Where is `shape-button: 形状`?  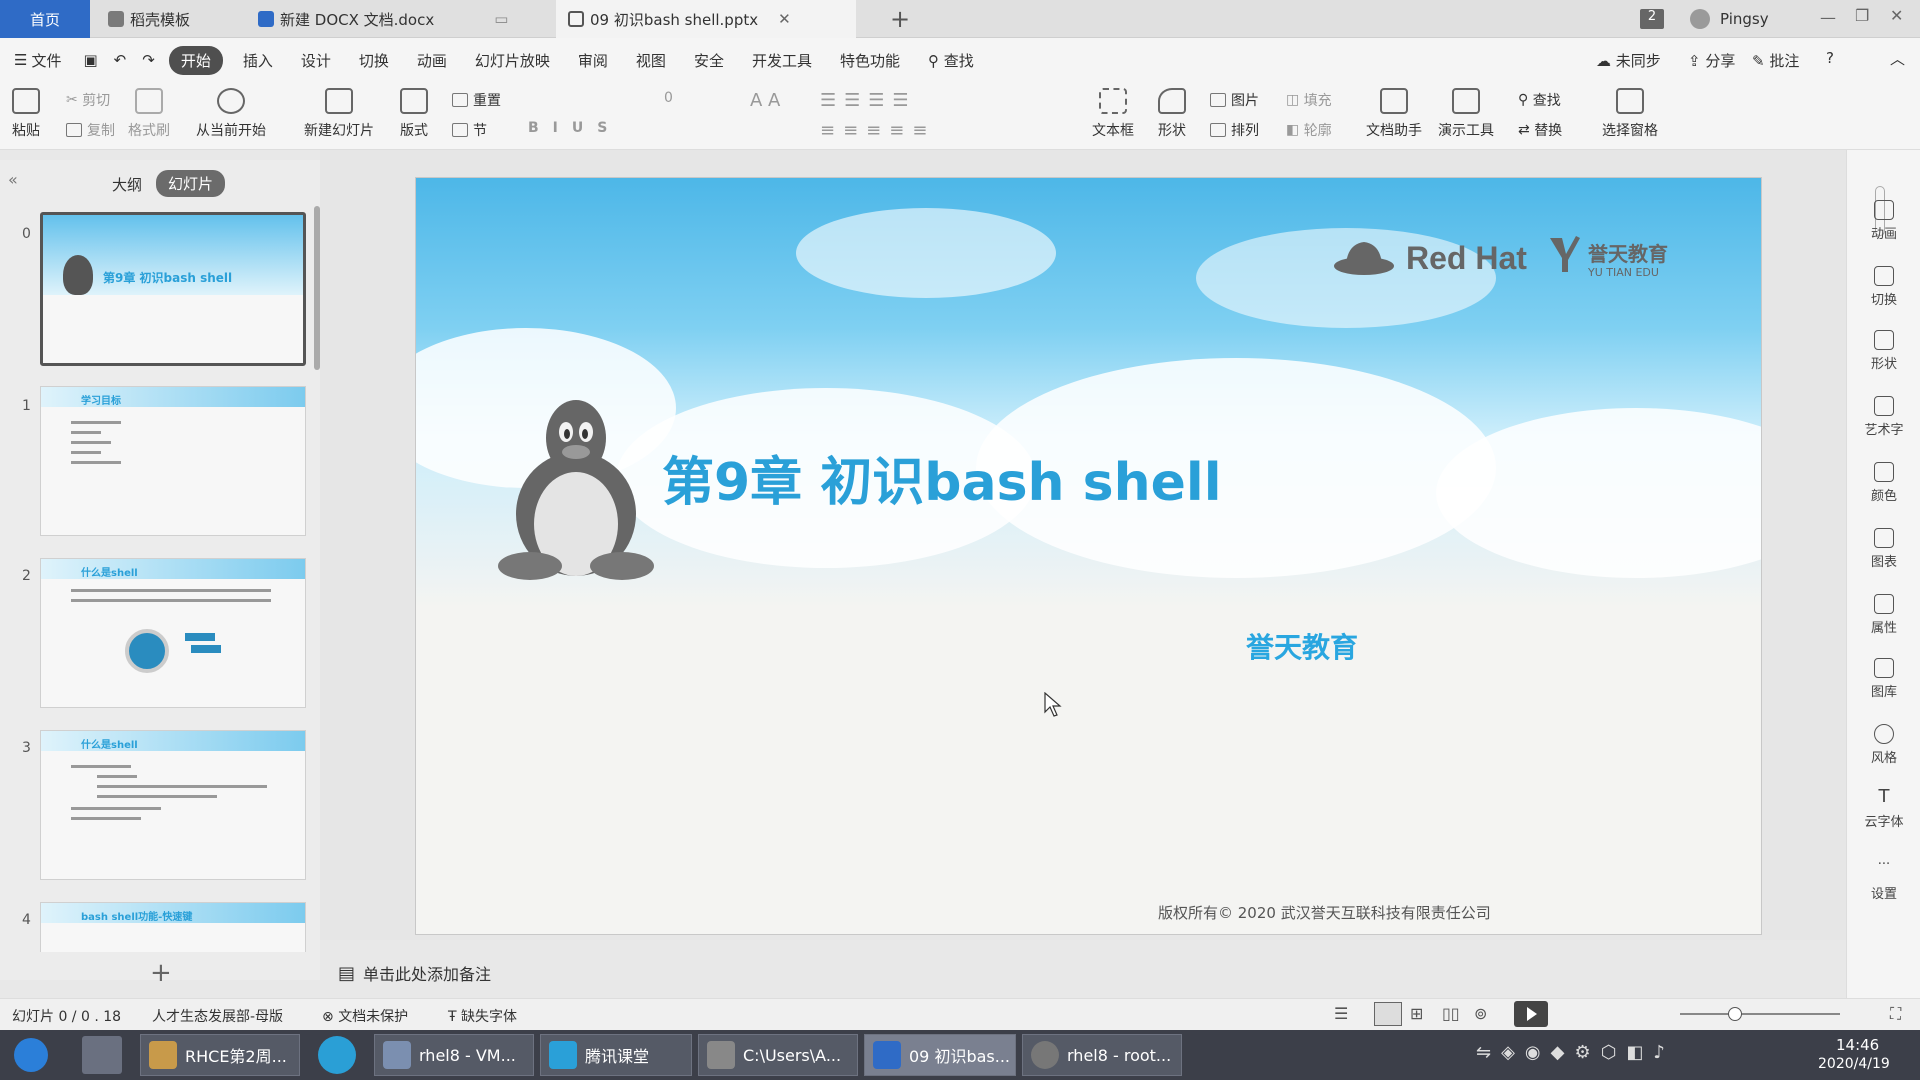
shape-button: 形状 is located at coordinates (1172, 114).